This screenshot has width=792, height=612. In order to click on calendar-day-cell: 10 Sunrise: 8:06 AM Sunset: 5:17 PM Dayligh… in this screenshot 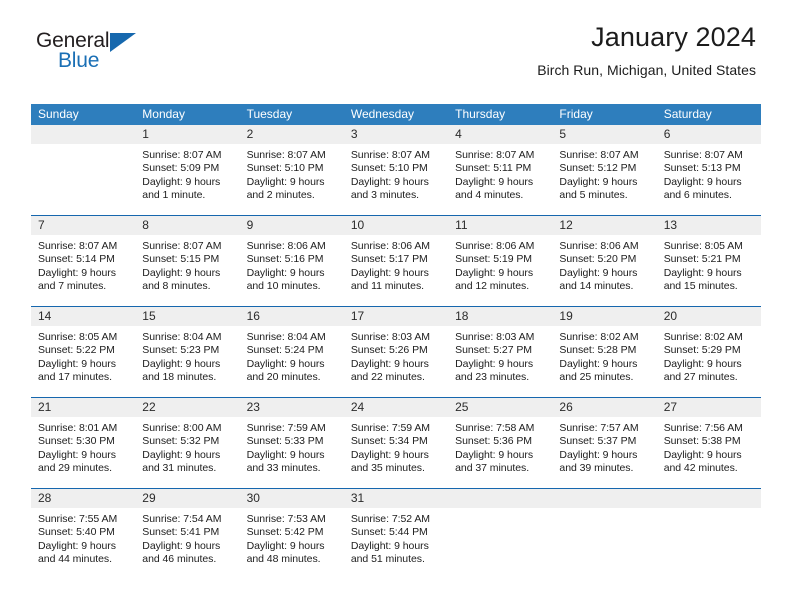, I will do `click(396, 261)`.